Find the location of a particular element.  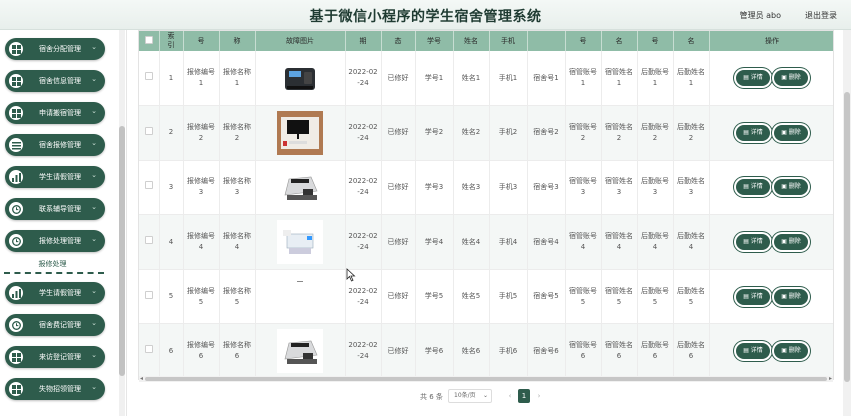

detail-icon: ▤ is located at coordinates (747, 78).